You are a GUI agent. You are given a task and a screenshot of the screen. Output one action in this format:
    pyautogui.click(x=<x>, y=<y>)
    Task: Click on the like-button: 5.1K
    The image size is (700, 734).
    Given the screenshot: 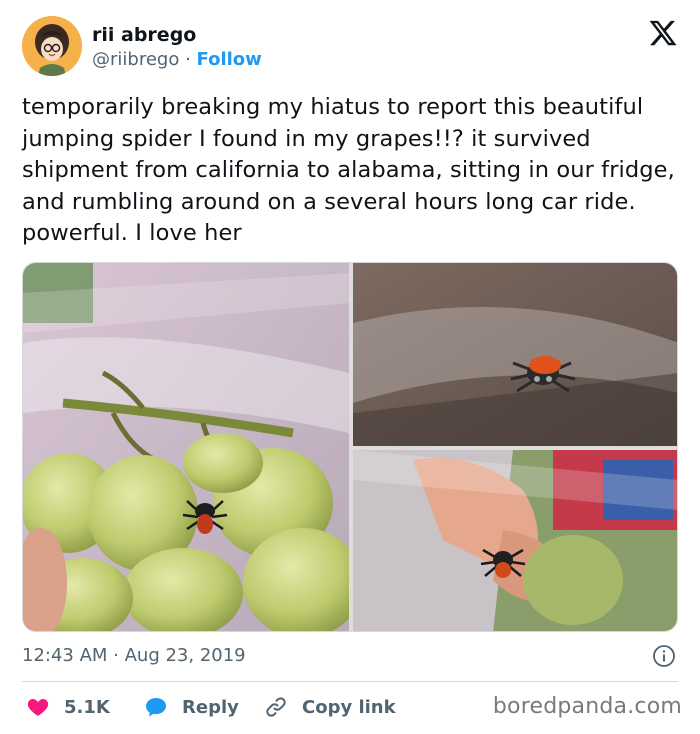 What is the action you would take?
    pyautogui.click(x=68, y=707)
    